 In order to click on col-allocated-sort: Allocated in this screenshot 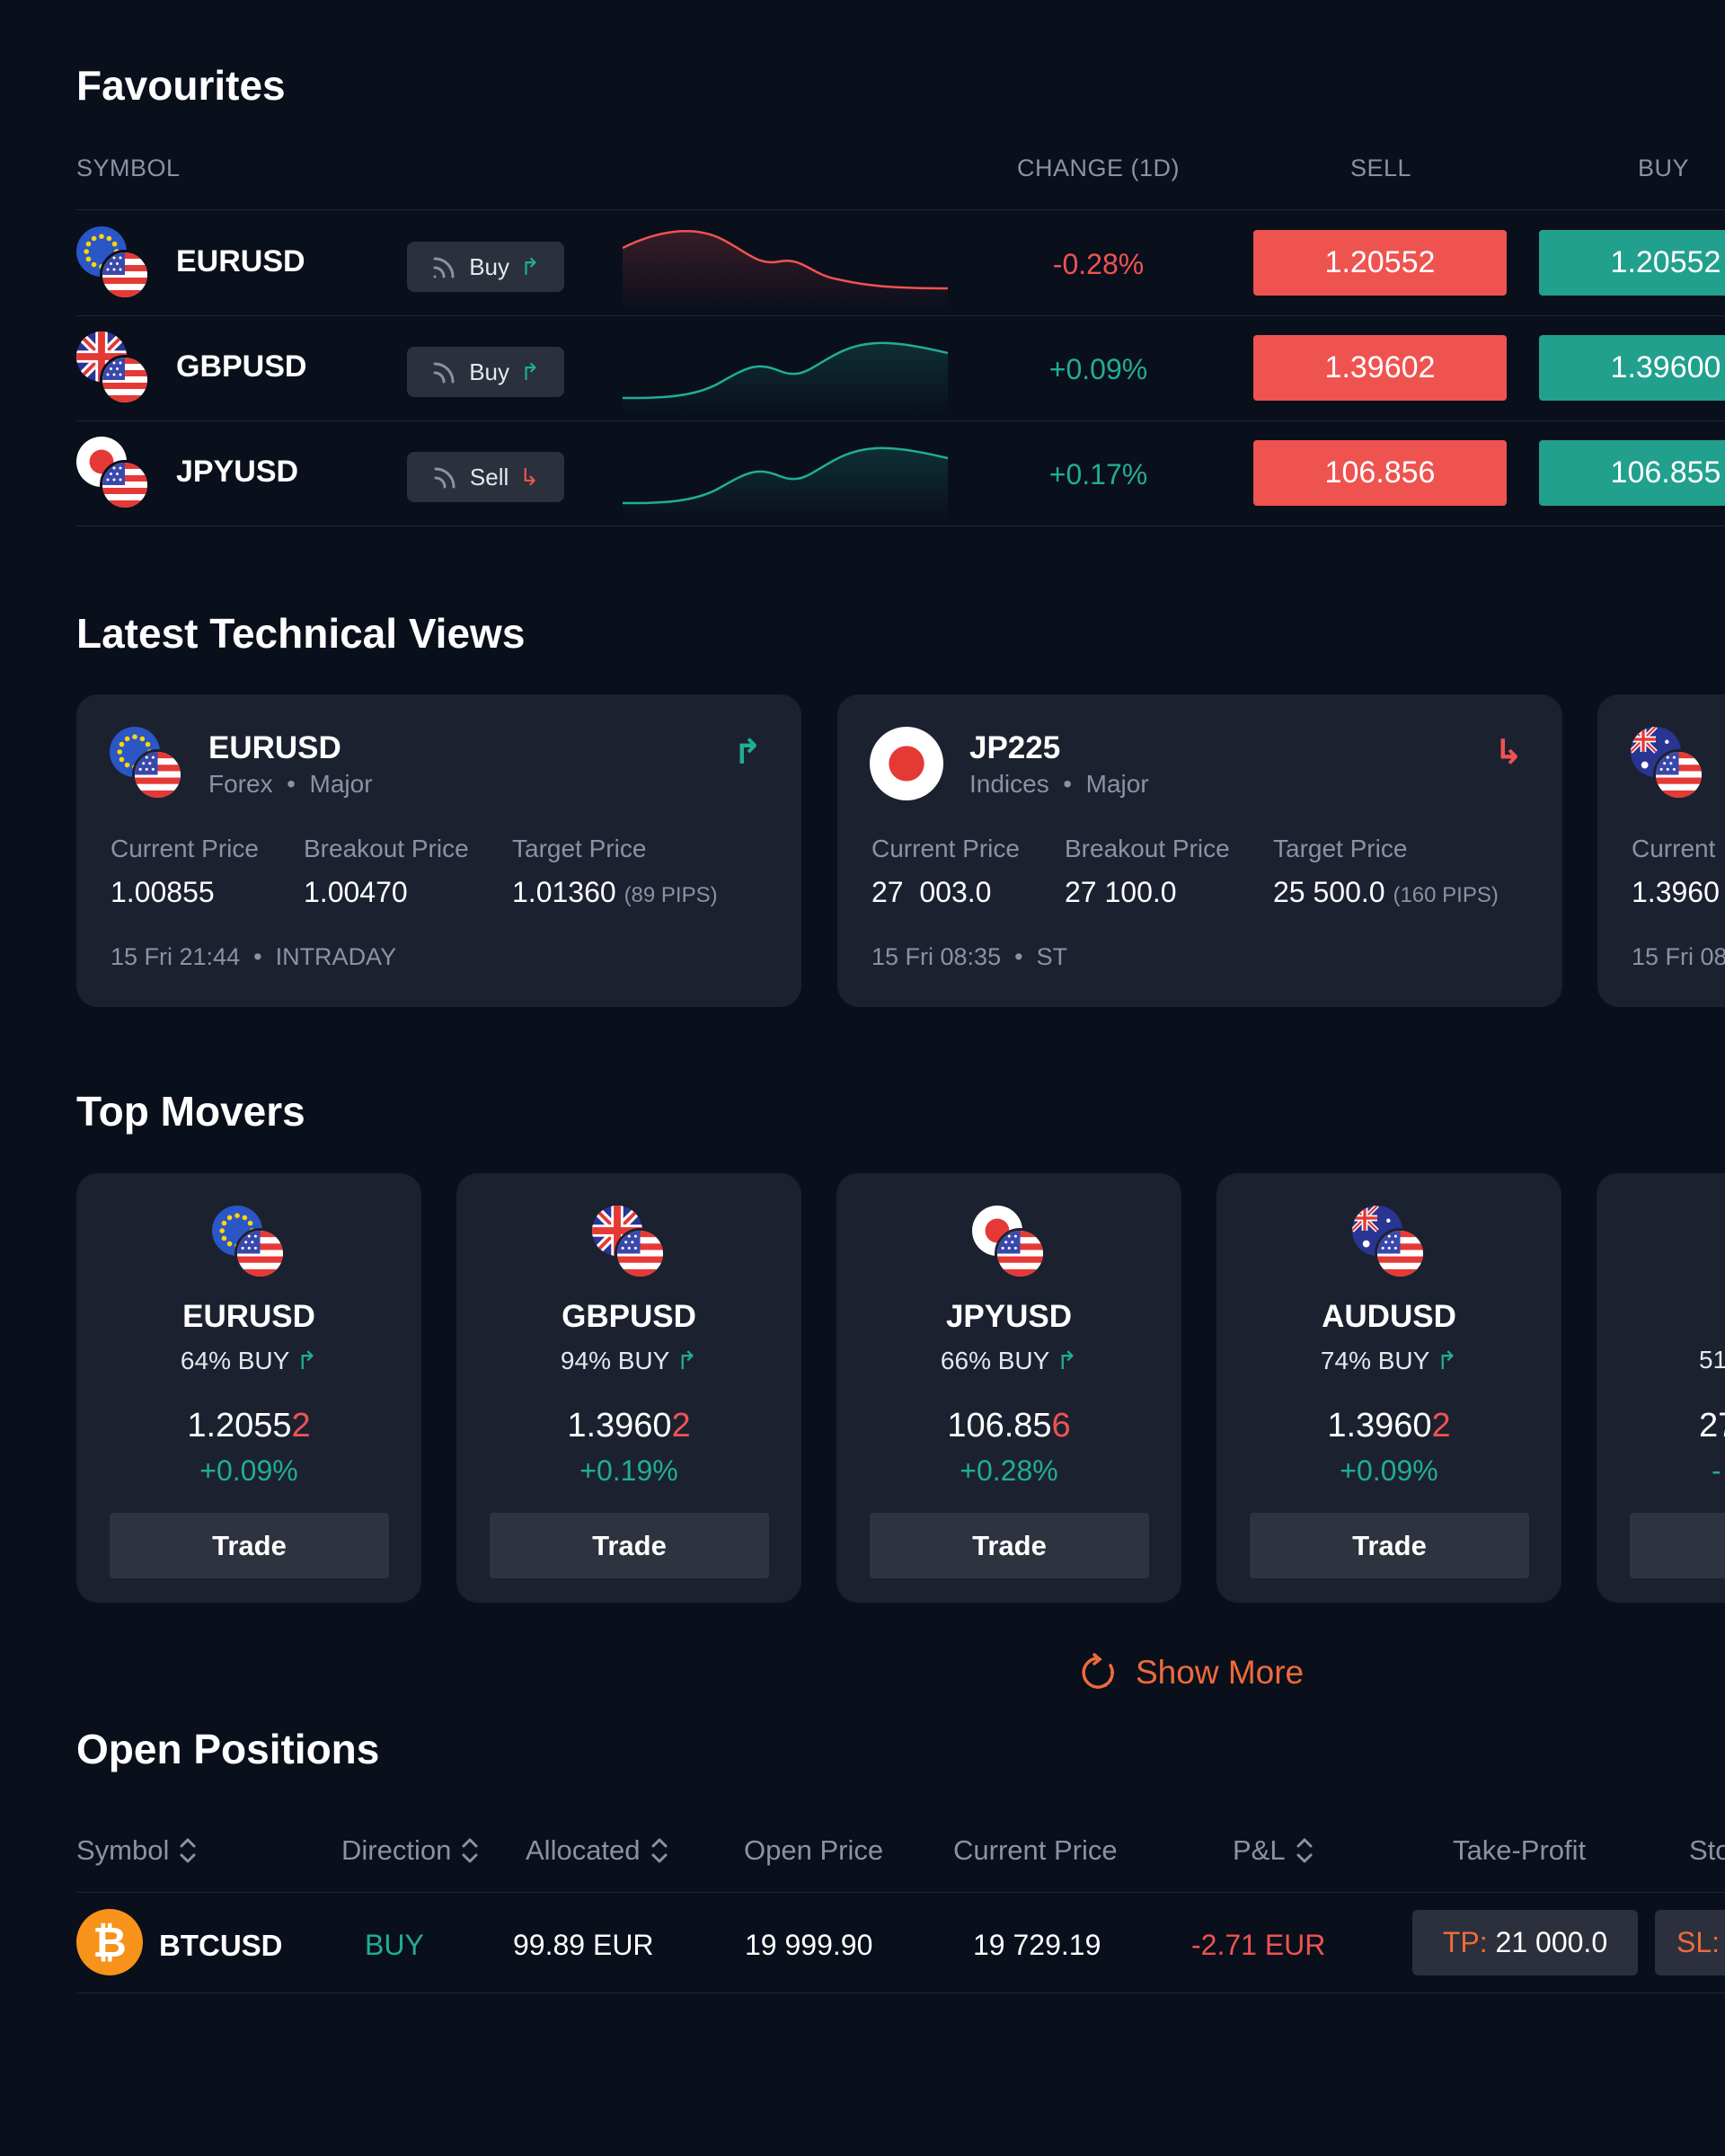, I will do `click(597, 1850)`.